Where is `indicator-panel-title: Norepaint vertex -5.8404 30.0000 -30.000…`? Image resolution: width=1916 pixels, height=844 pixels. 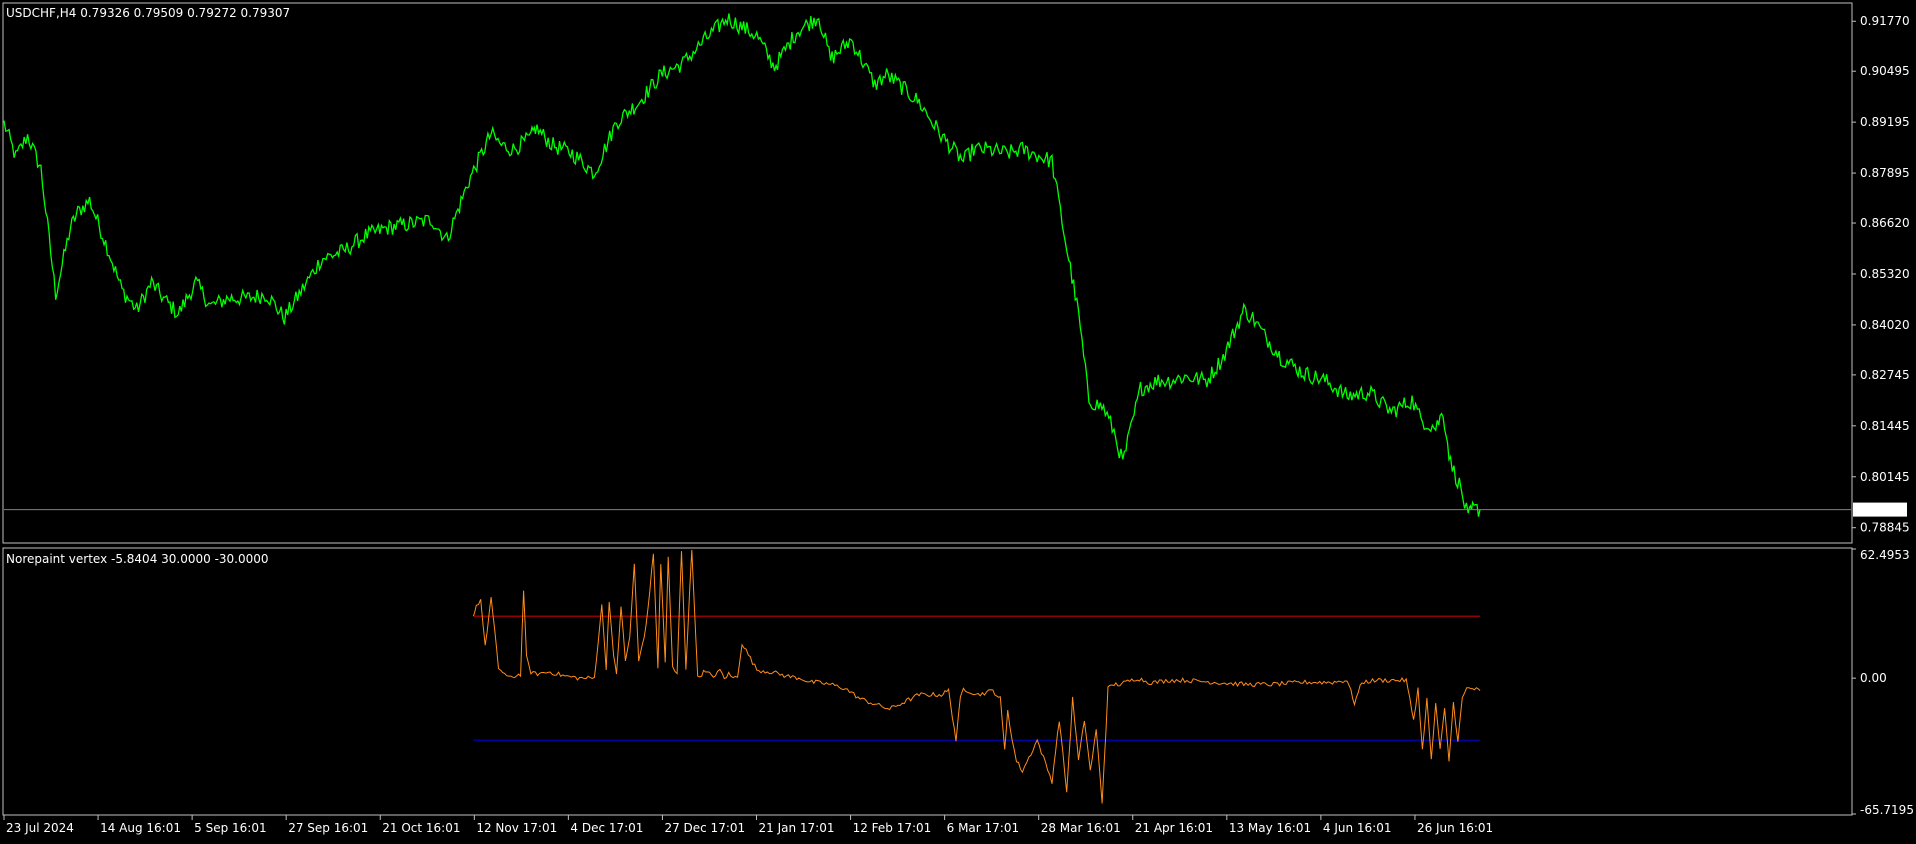
indicator-panel-title: Norepaint vertex -5.8404 30.0000 -30.000… is located at coordinates (137, 559).